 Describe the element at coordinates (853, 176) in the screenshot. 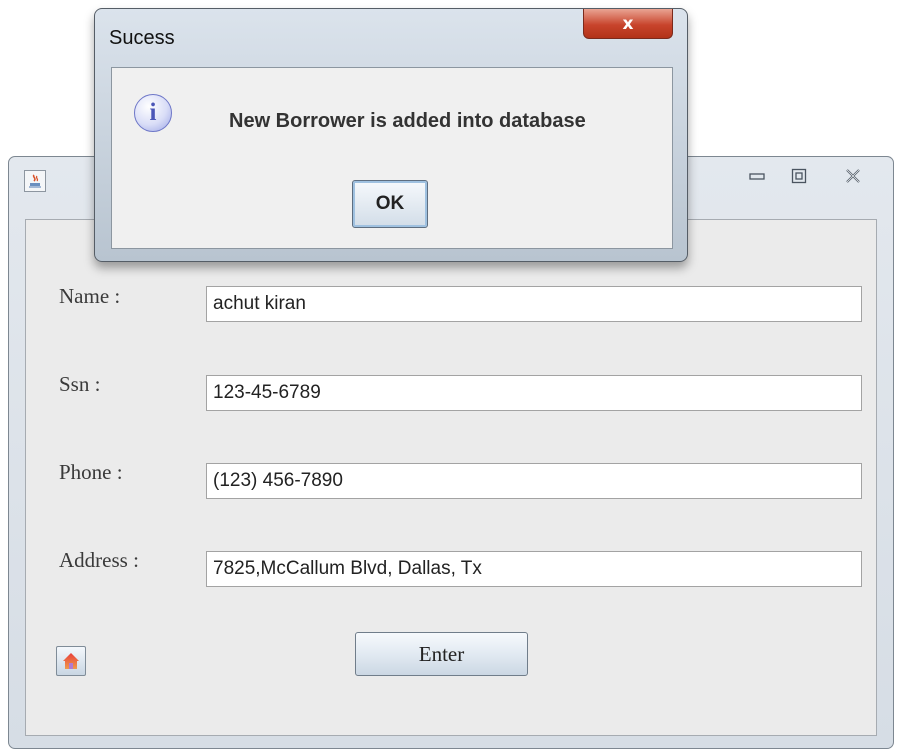

I see `close-icon` at that location.